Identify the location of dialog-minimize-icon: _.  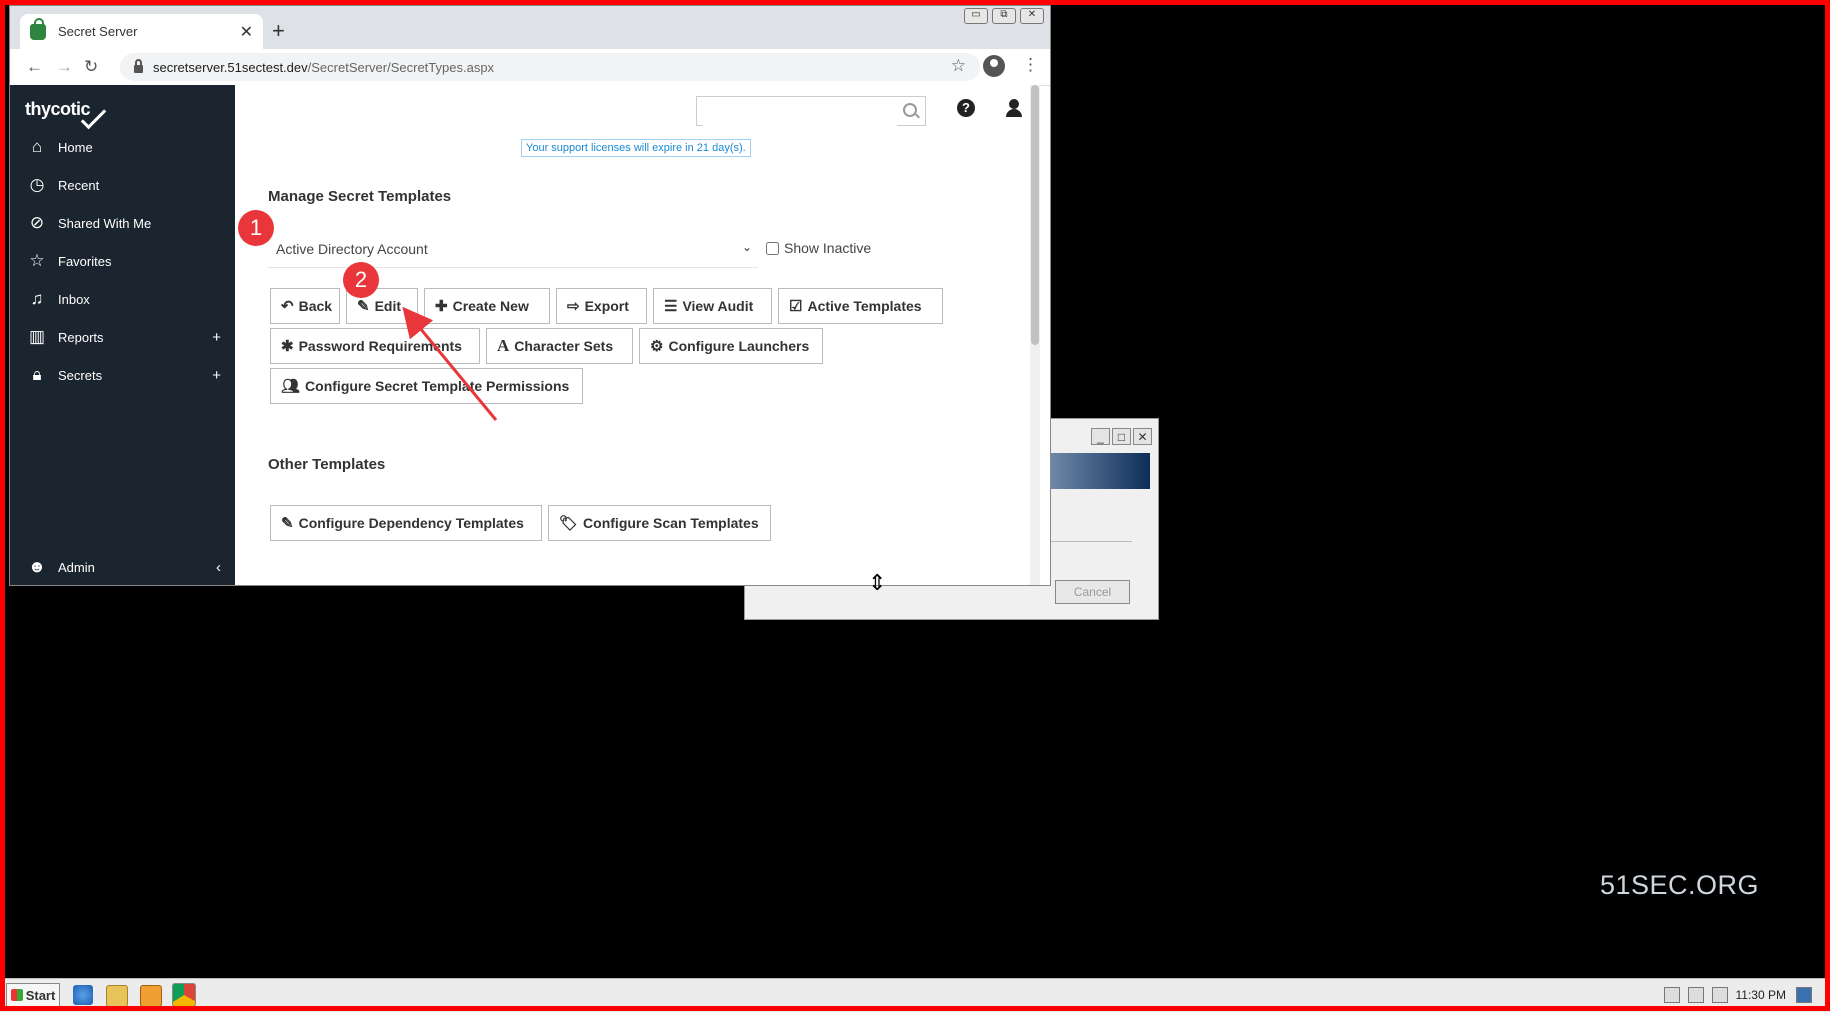
(1100, 436).